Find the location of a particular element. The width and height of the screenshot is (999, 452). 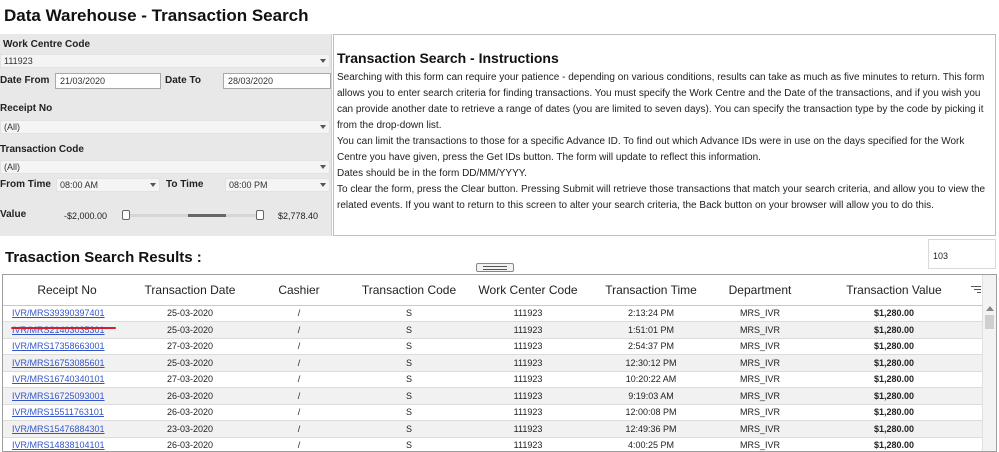

receipt-link: IVR/MRS39390397401 is located at coordinates (58, 313).